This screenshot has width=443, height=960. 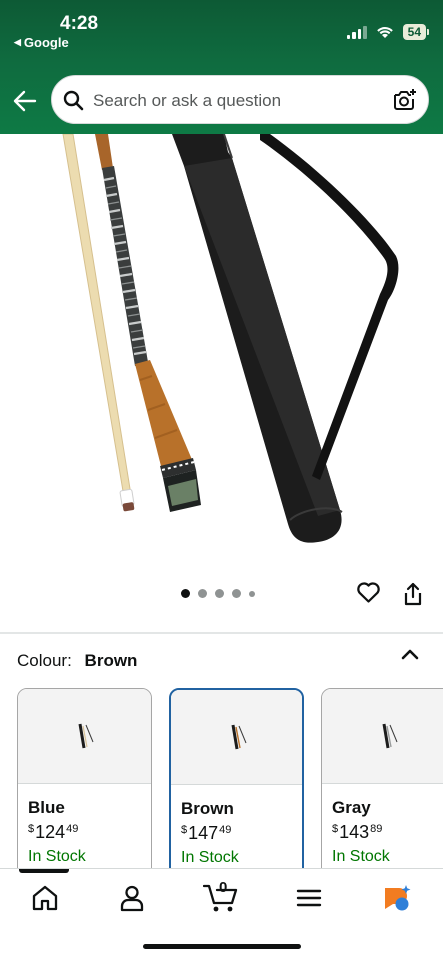 I want to click on camera-search-icon, so click(x=404, y=100).